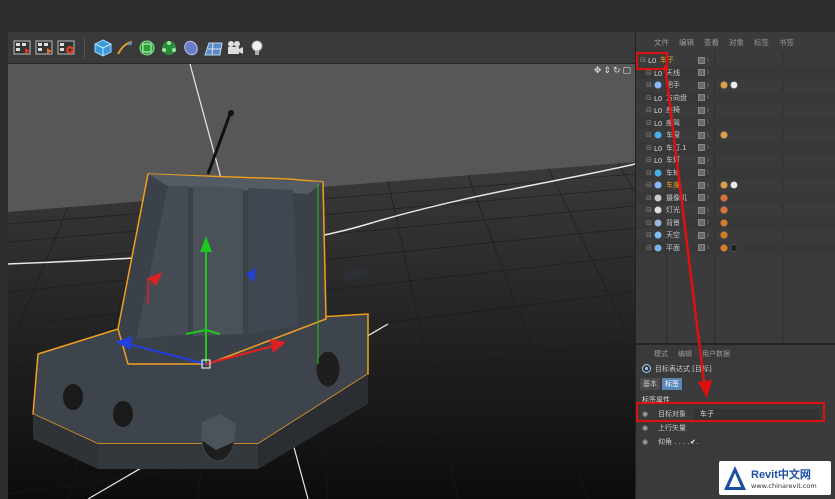 The width and height of the screenshot is (835, 499). What do you see at coordinates (66, 48) in the screenshot?
I see `render-settings-icon` at bounding box center [66, 48].